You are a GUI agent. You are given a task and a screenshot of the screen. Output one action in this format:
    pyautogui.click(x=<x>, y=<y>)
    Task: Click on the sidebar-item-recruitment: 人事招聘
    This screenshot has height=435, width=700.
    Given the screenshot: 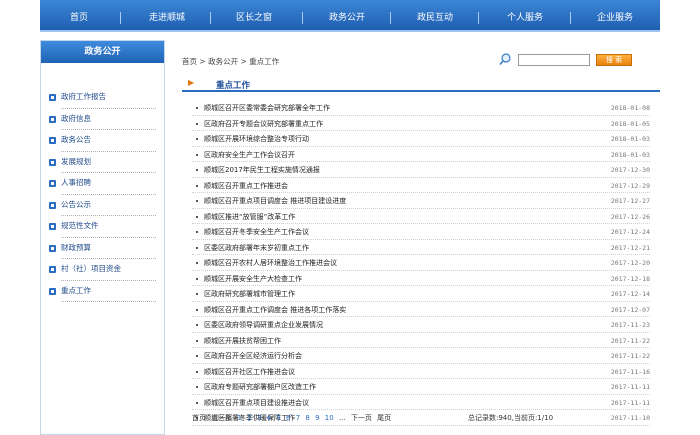 What is the action you would take?
    pyautogui.click(x=102, y=188)
    